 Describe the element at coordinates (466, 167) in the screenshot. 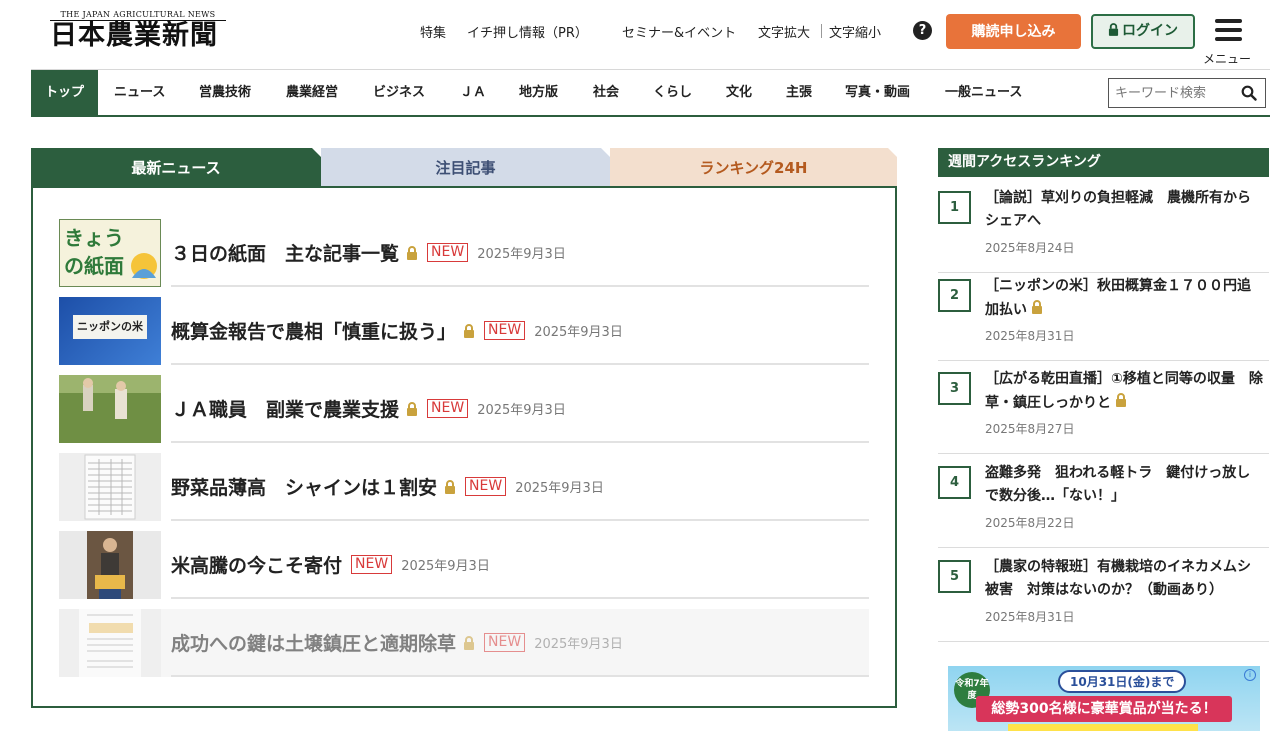

I see `tab-featured-articles: 注目記事` at that location.